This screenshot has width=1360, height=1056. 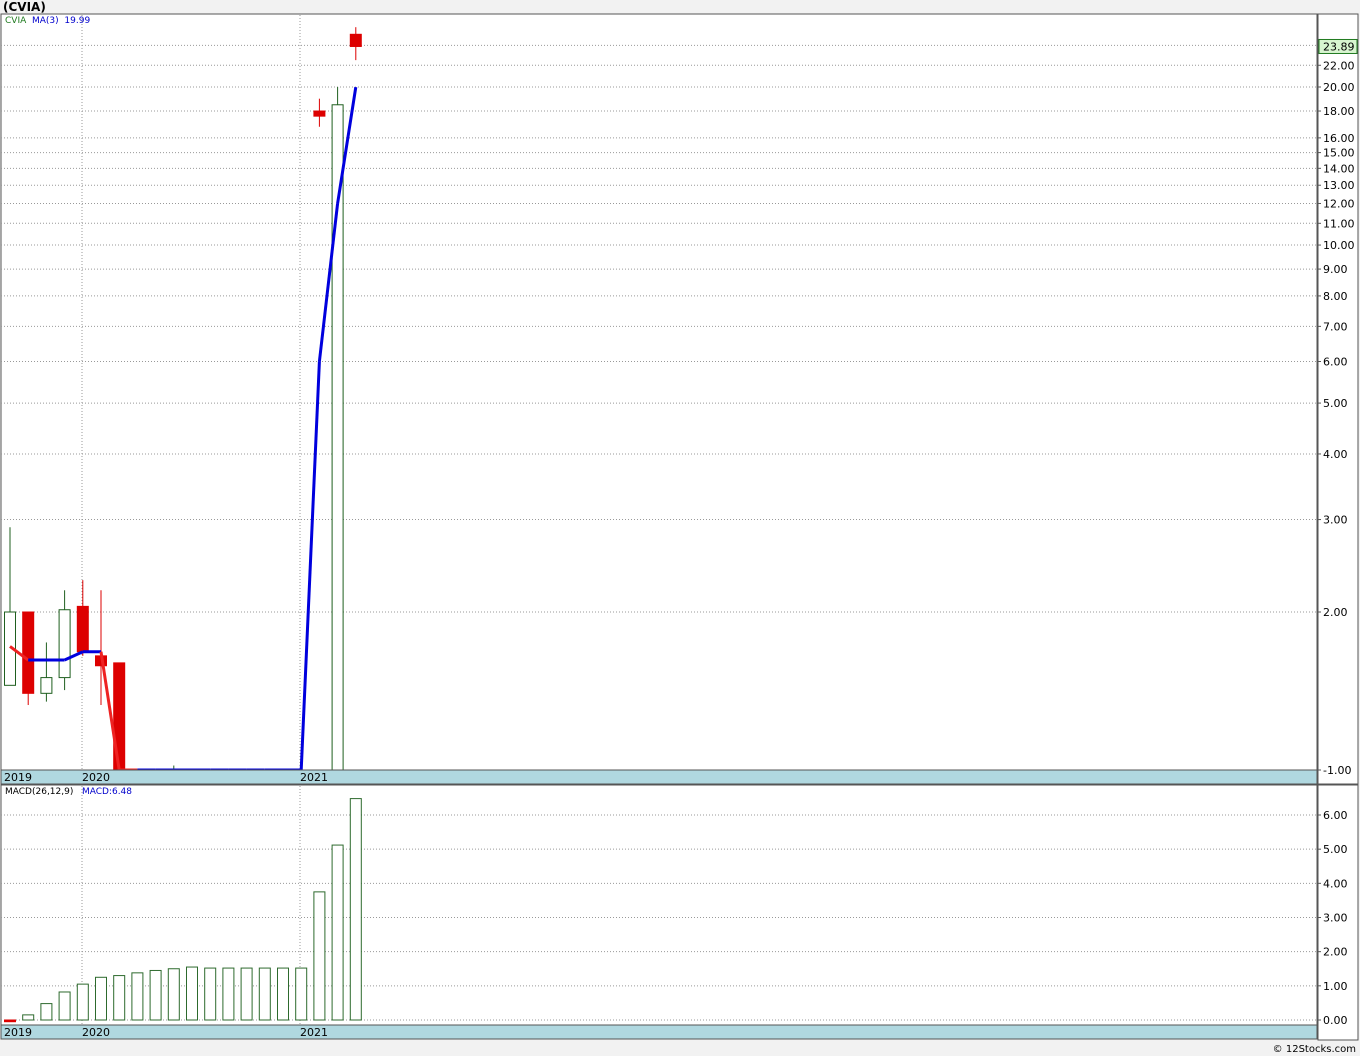 I want to click on price-x-label: 2020, so click(x=96, y=777).